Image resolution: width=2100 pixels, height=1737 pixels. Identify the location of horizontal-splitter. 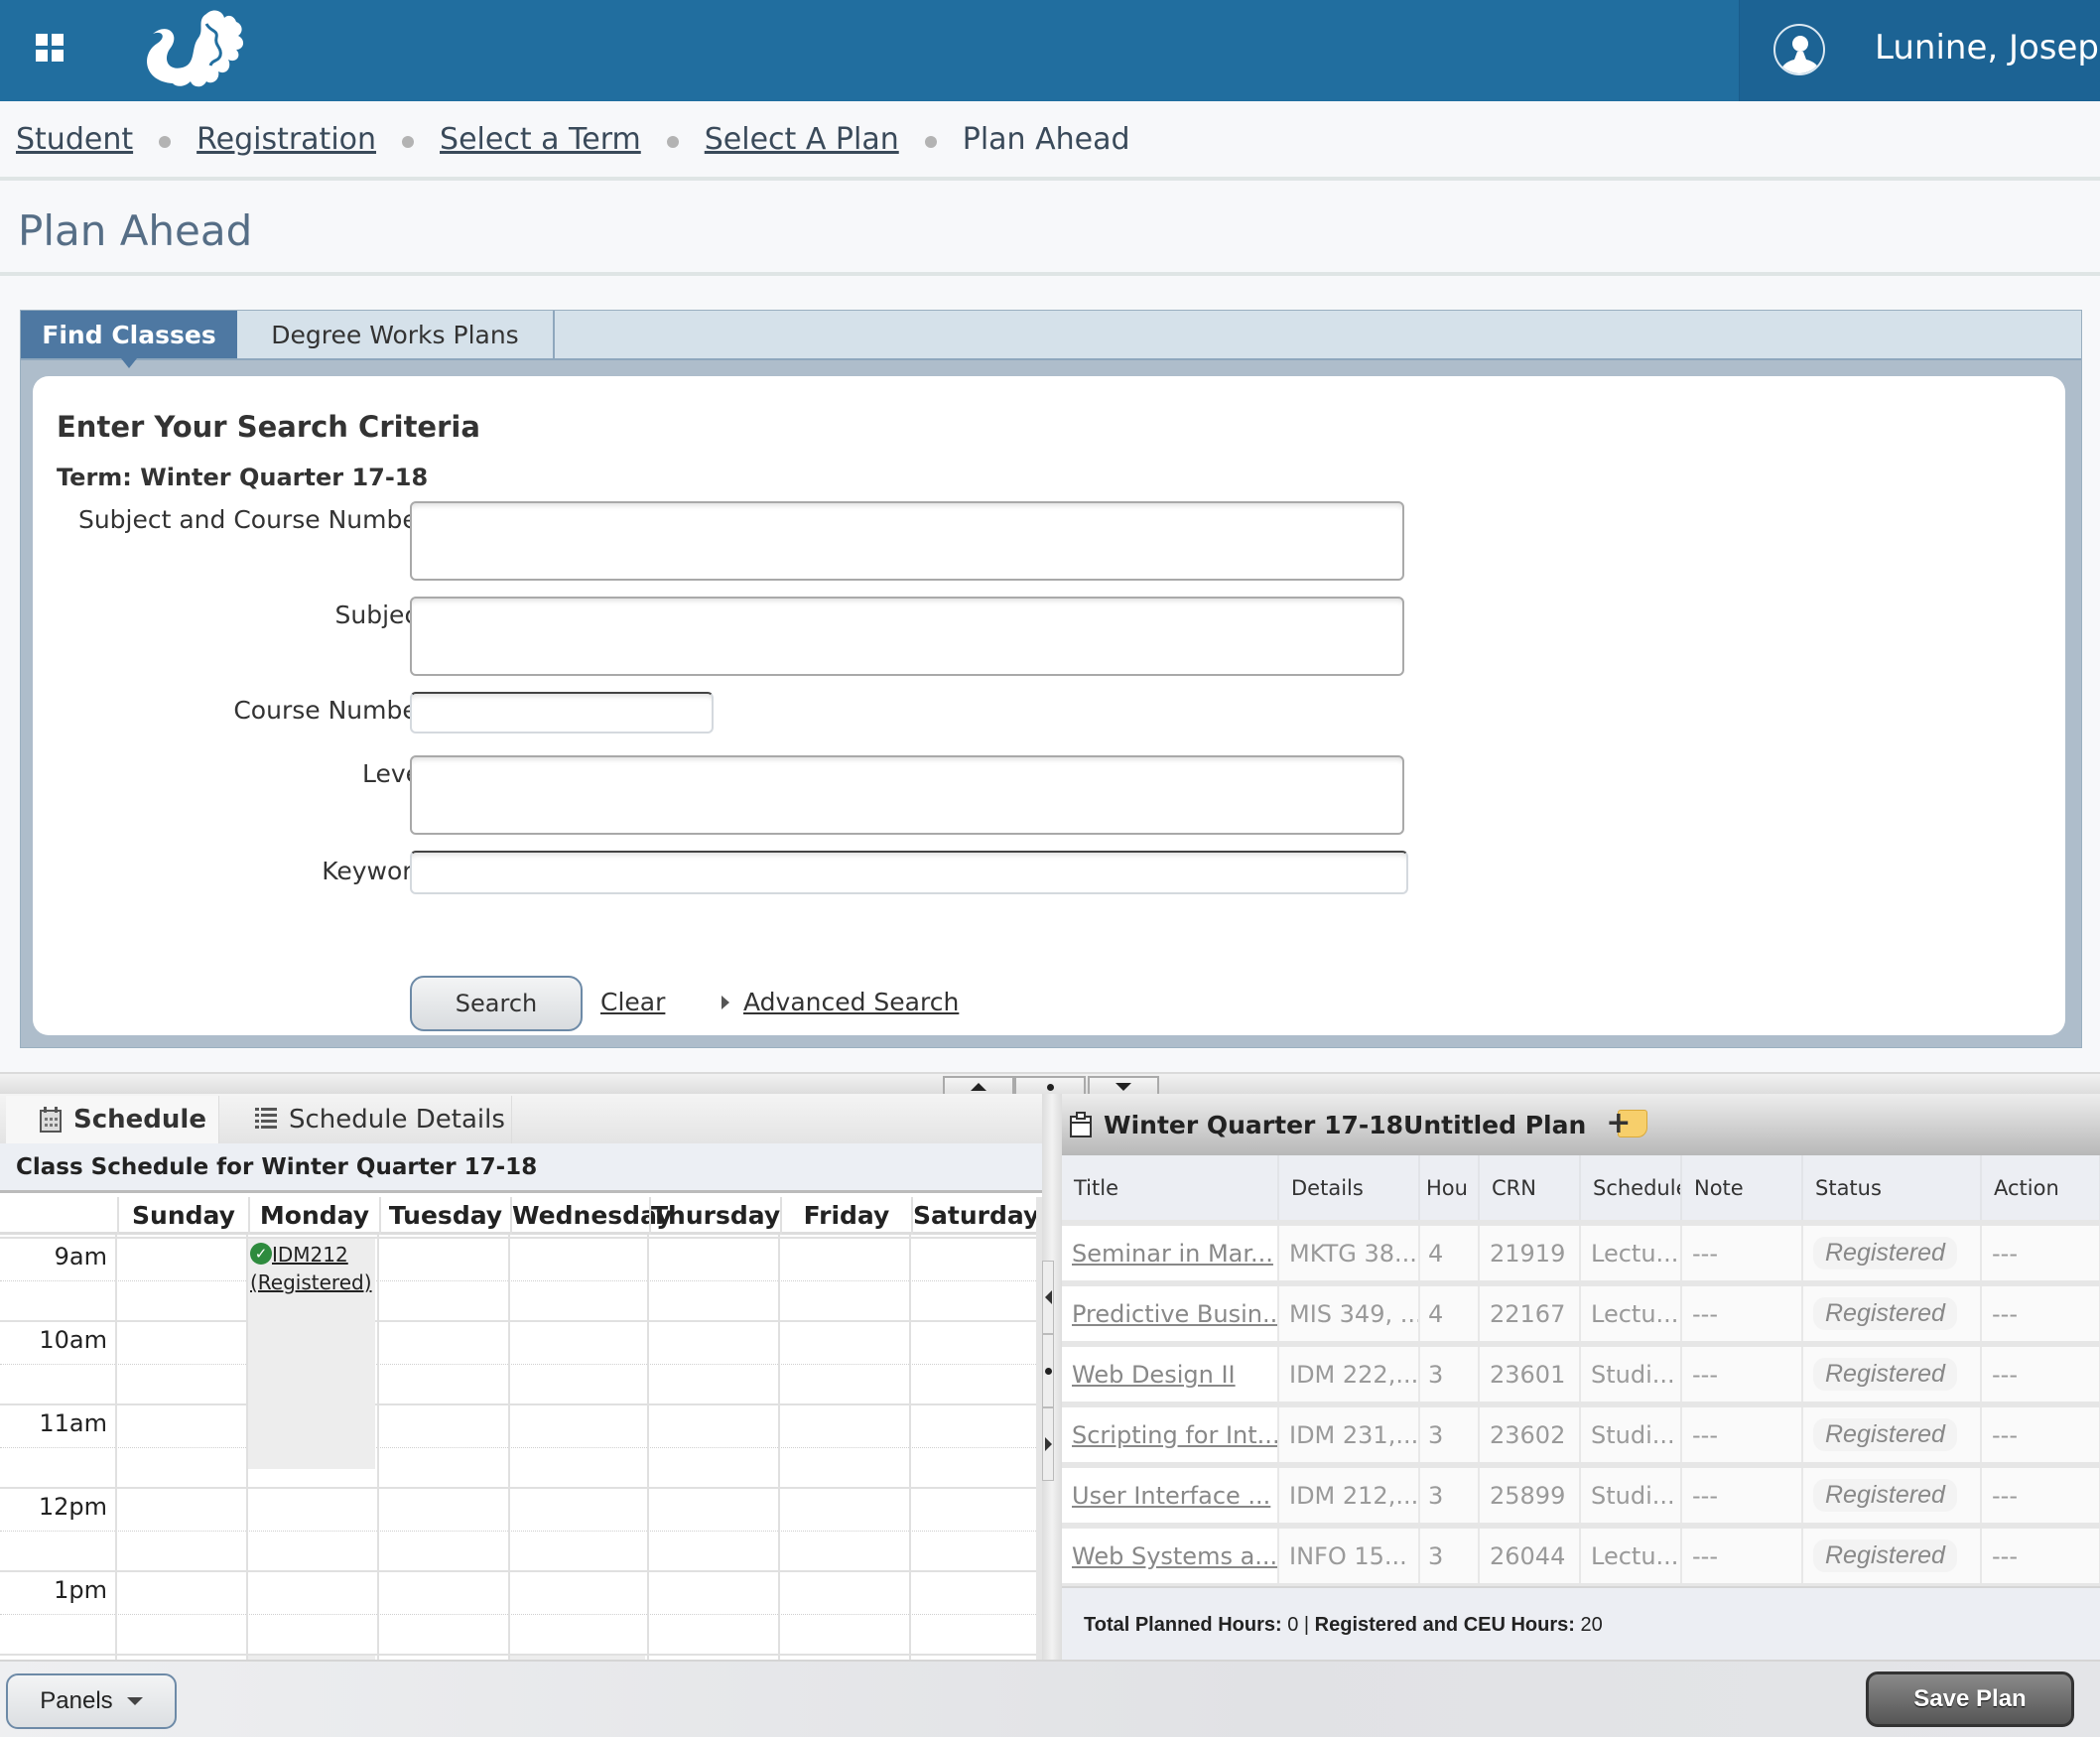
(1050, 1084).